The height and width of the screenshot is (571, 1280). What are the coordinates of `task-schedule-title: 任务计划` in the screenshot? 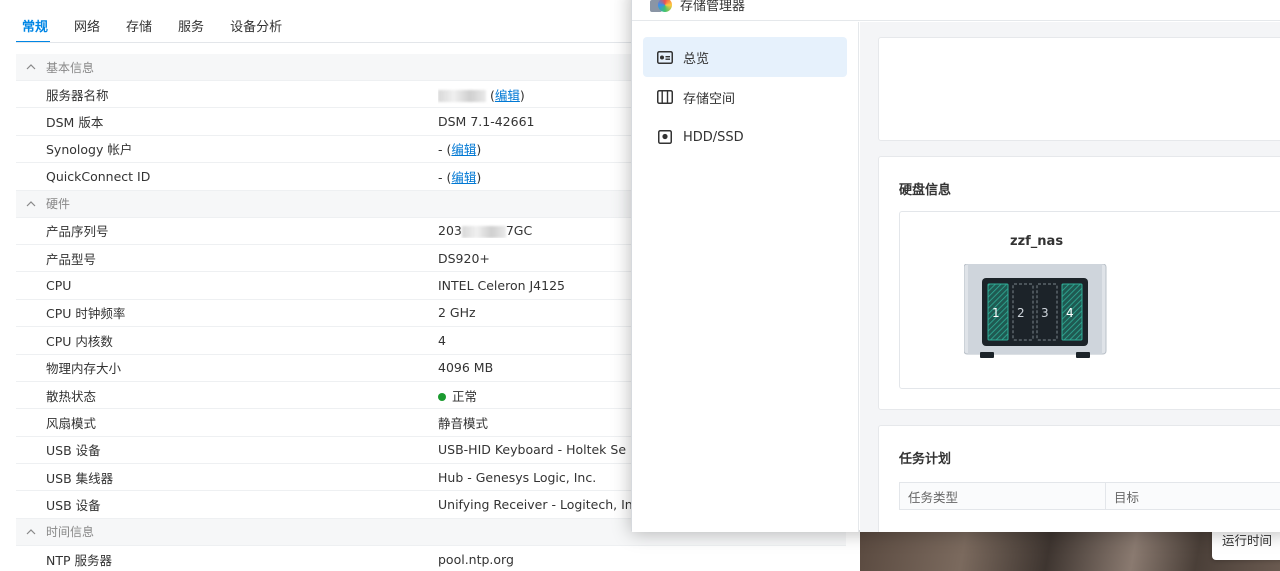 It's located at (925, 459).